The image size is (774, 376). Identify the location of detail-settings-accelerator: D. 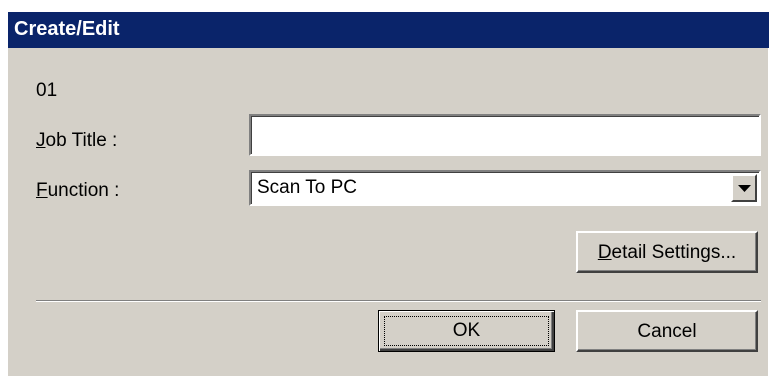
(604, 252).